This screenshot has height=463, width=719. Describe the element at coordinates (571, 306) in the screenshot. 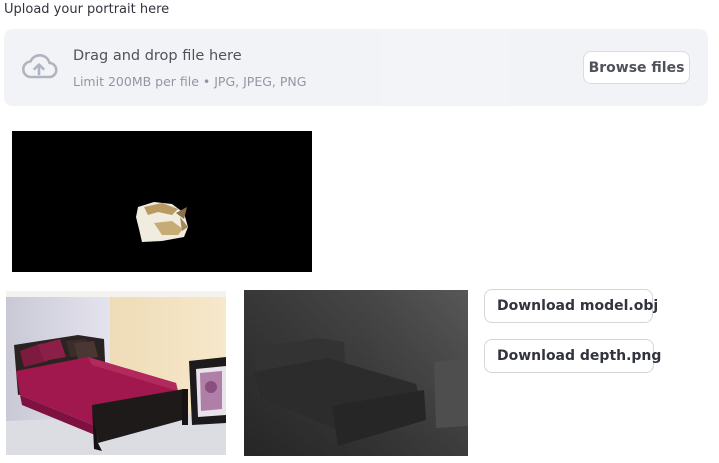

I see `download-model-obj-button: Download model.obj` at that location.